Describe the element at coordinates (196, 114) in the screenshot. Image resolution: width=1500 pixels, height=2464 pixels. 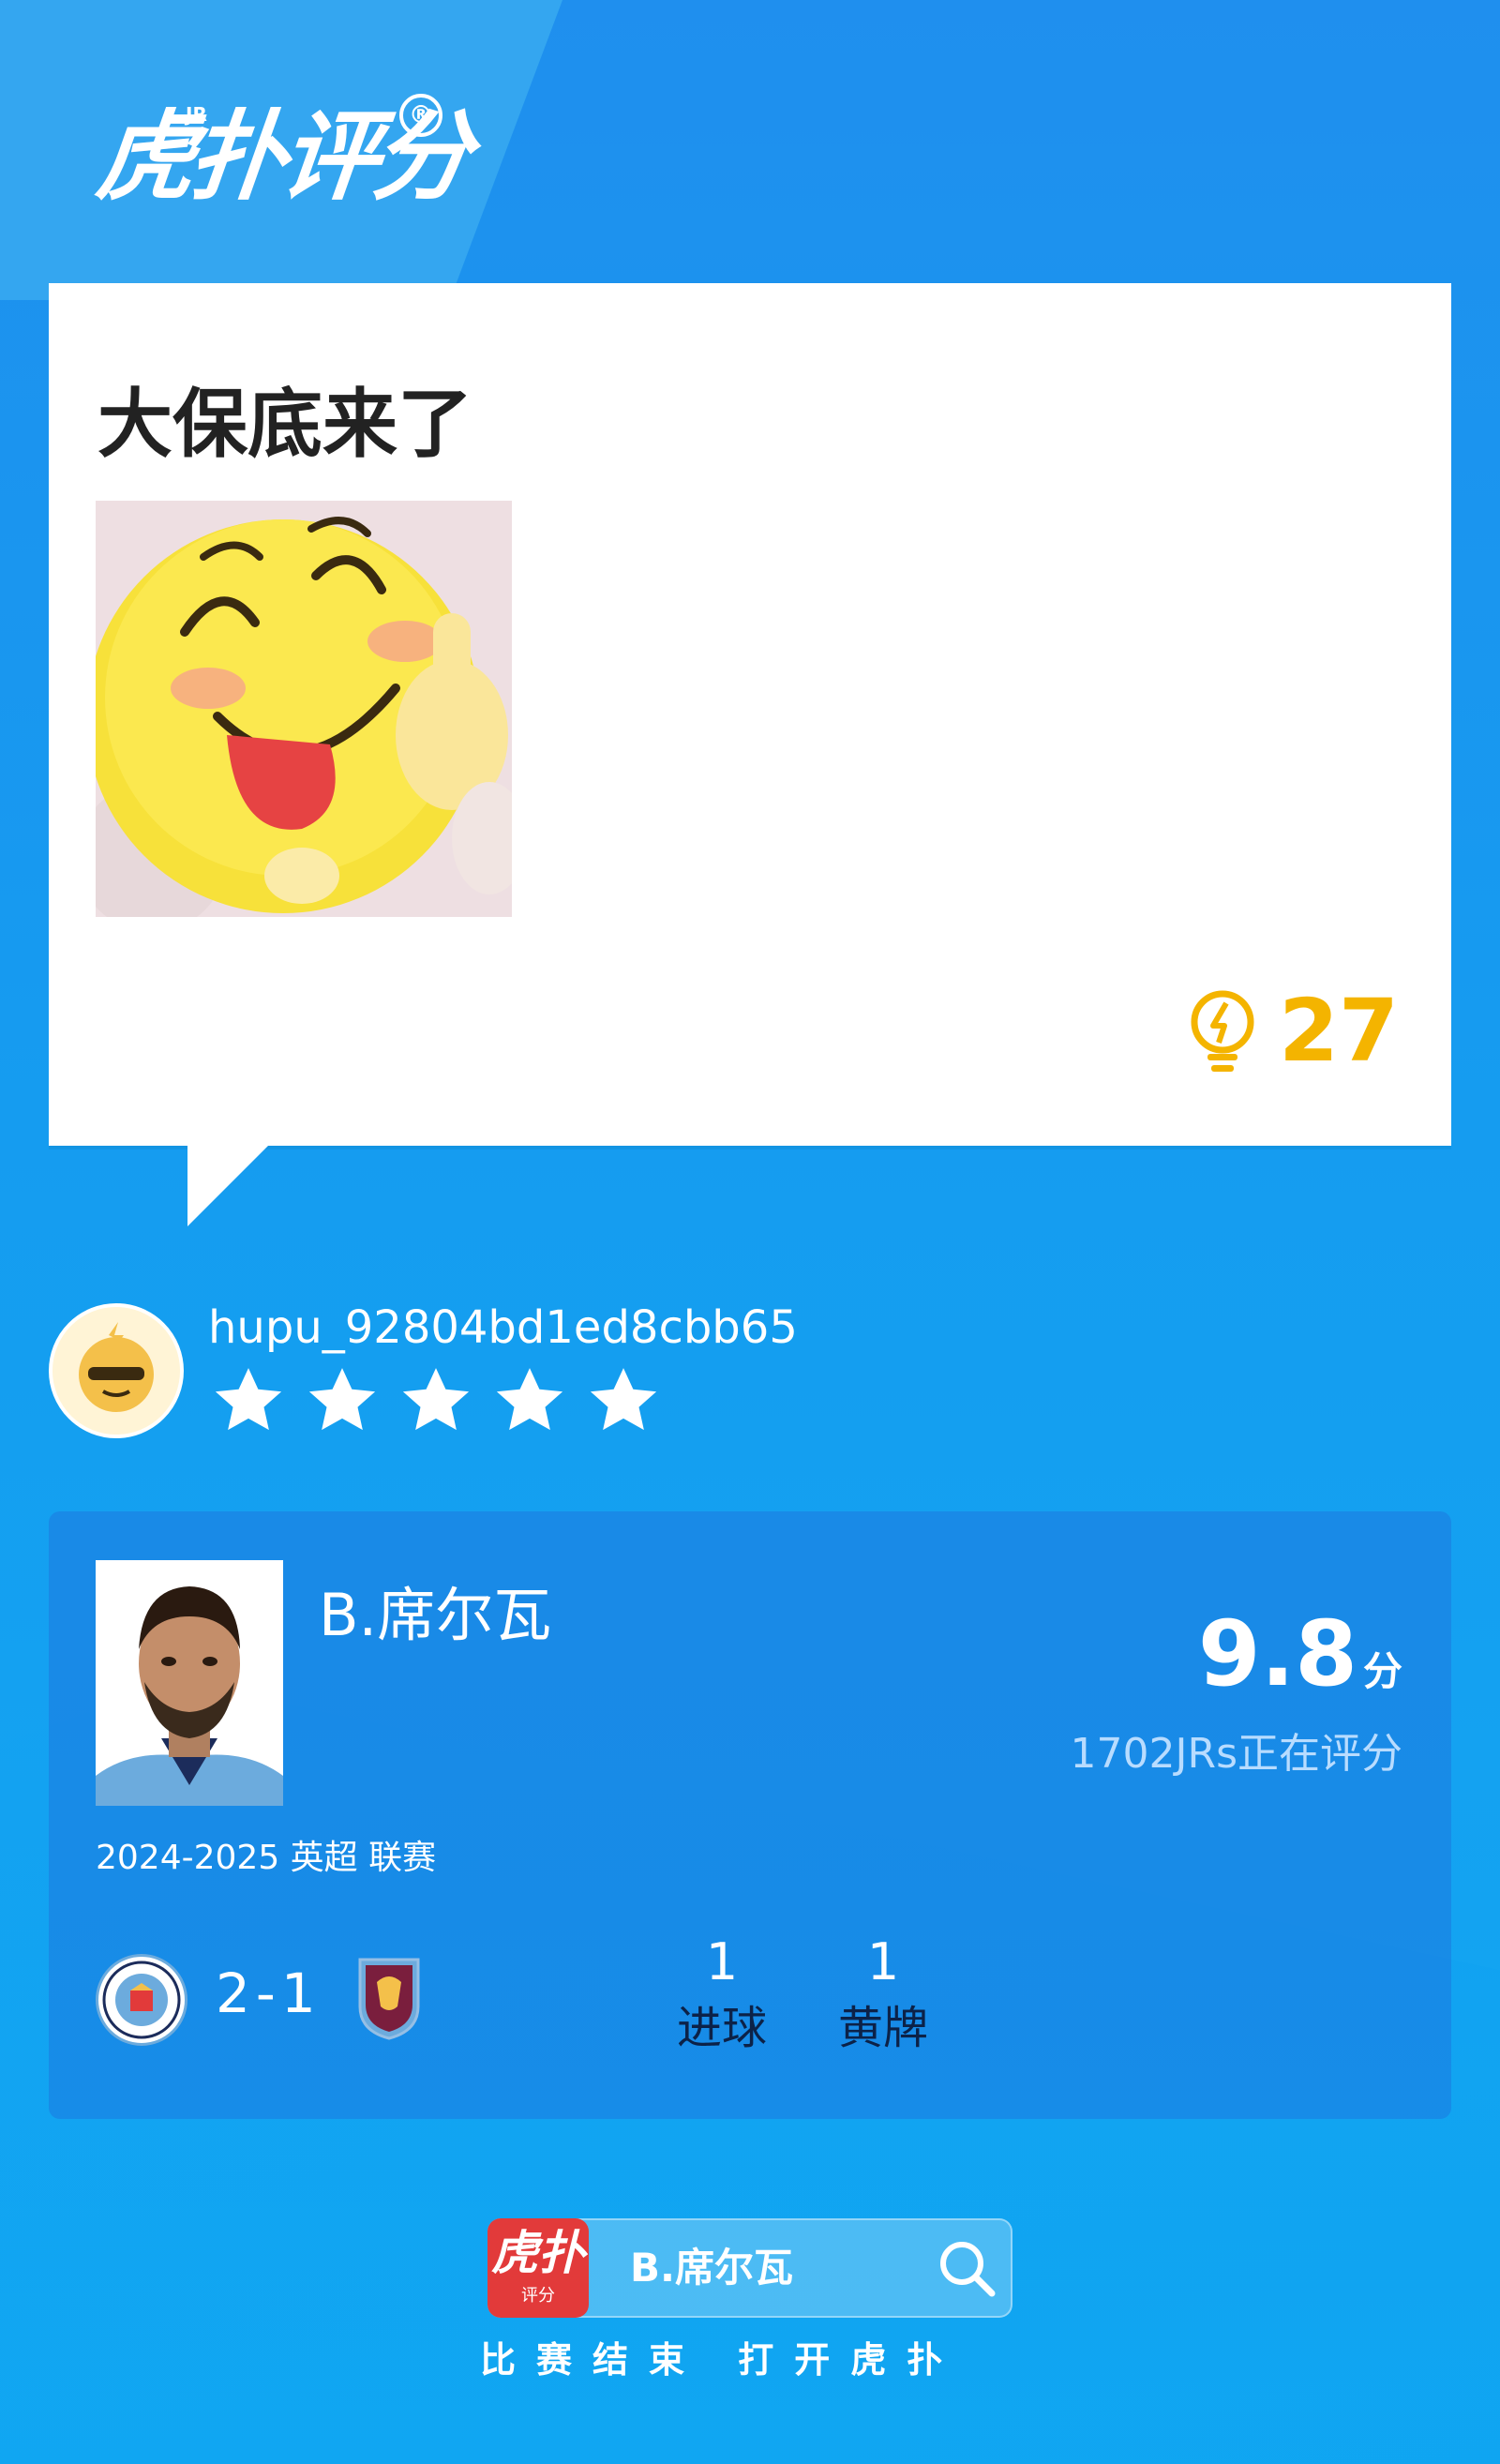
I see `logo-jr-badge: JR` at that location.